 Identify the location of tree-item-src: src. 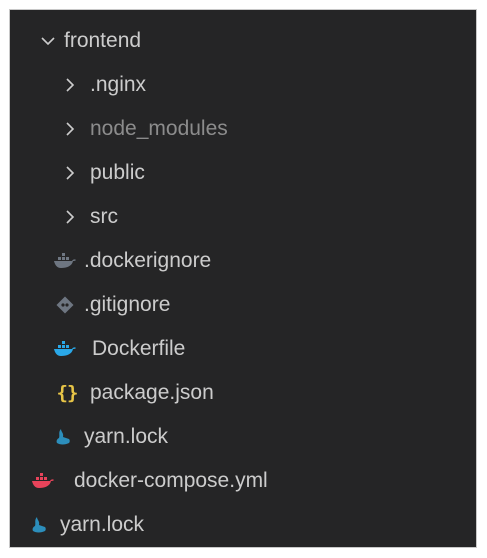
(243, 217).